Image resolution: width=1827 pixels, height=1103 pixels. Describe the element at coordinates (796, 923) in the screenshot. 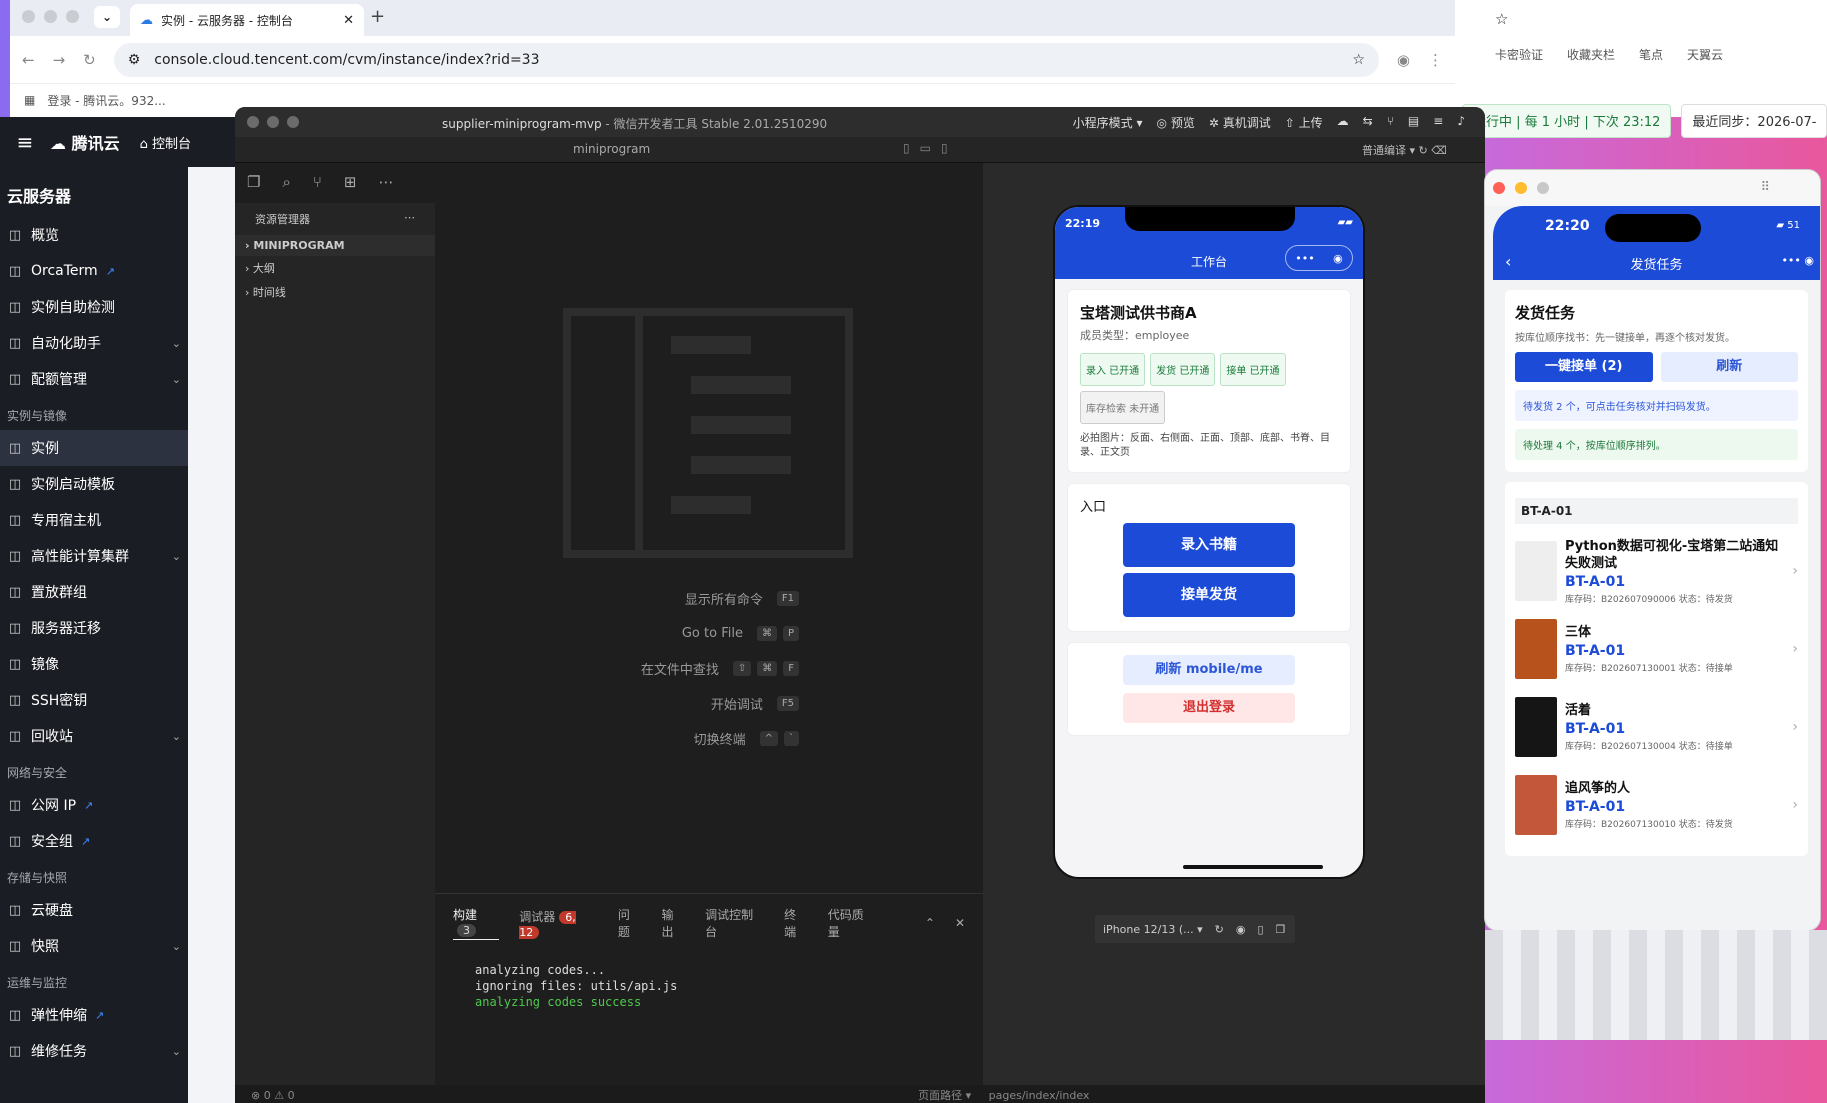

I see `tab-terminal: 终端` at that location.